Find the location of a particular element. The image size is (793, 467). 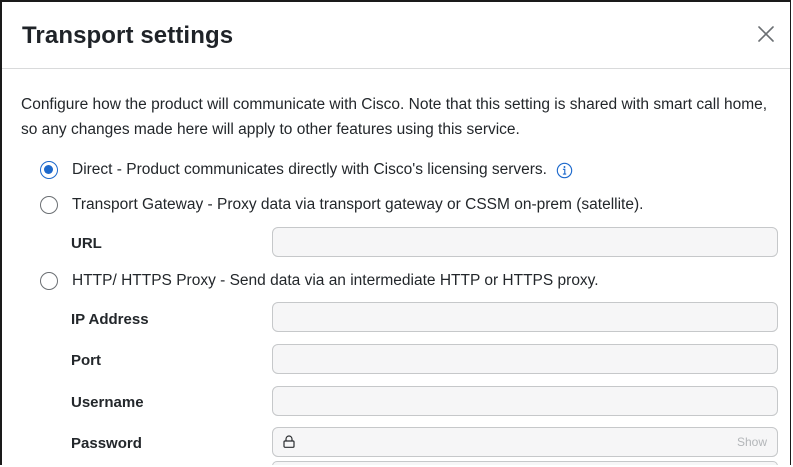

port-label: Port is located at coordinates (86, 360).